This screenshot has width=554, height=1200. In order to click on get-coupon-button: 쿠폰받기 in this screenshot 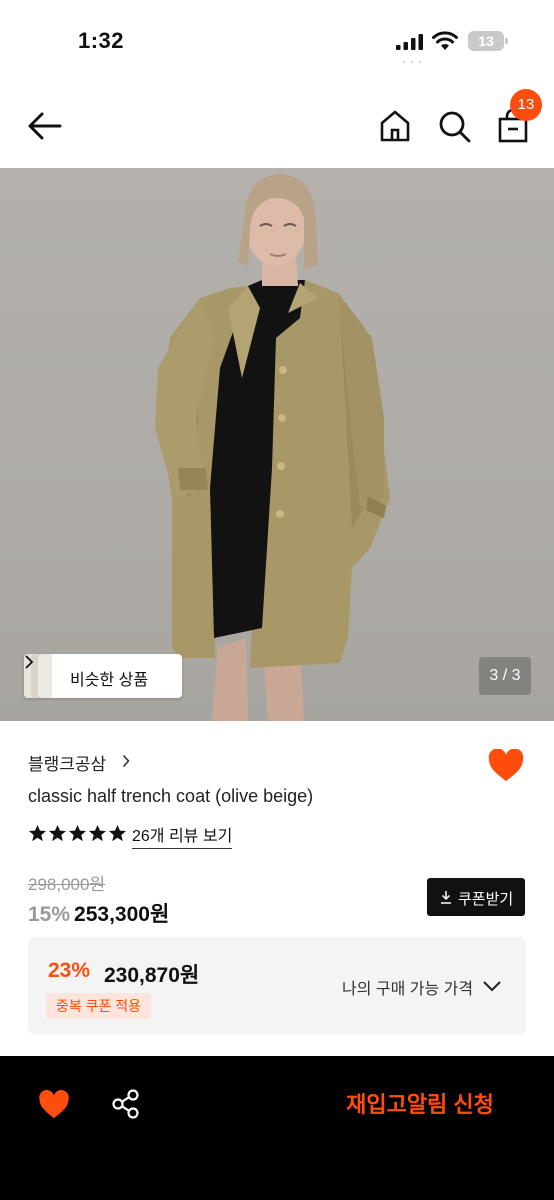, I will do `click(476, 897)`.